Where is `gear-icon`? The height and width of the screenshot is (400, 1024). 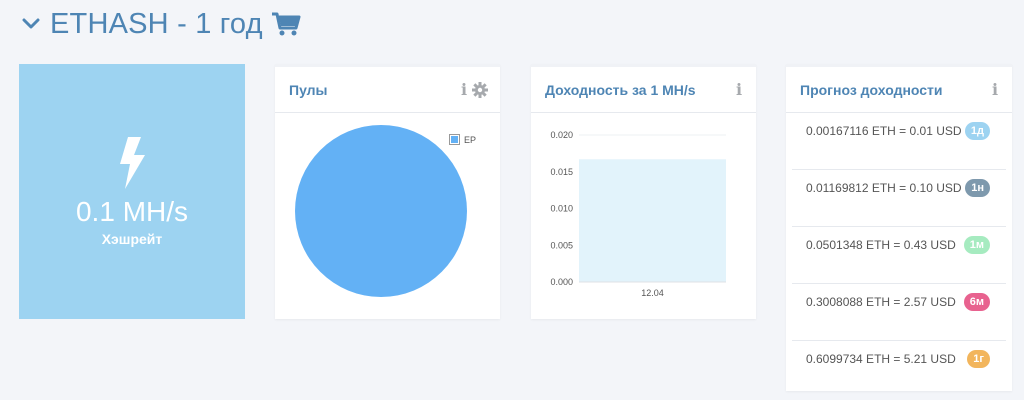 gear-icon is located at coordinates (480, 89).